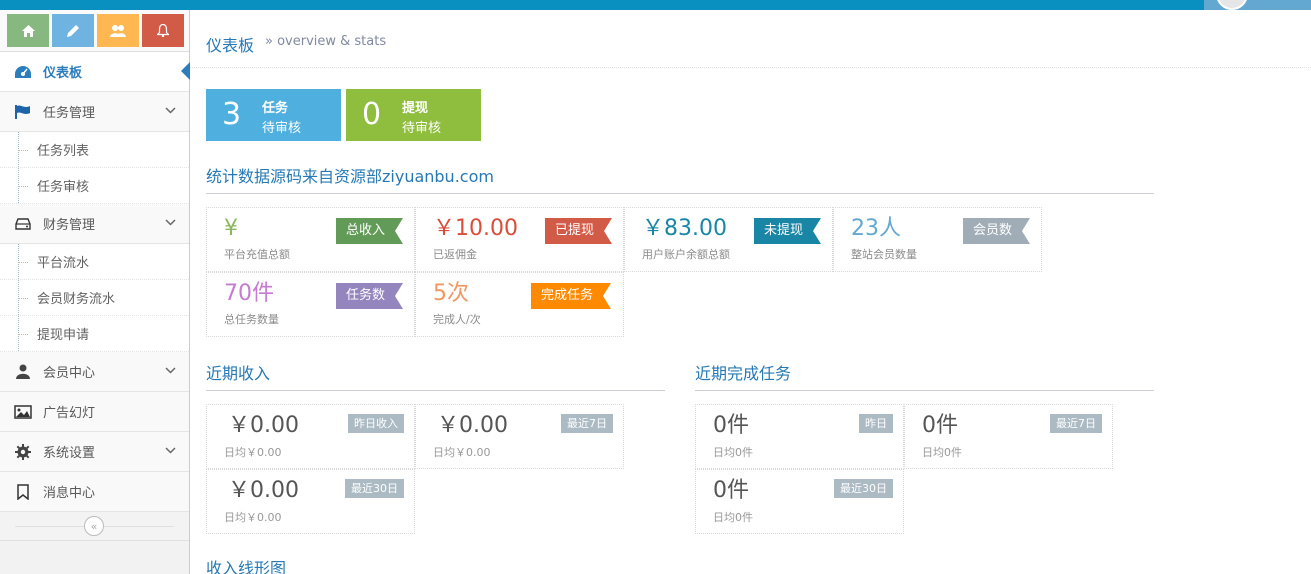  I want to click on collapse-sidebar-button: «, so click(94, 526).